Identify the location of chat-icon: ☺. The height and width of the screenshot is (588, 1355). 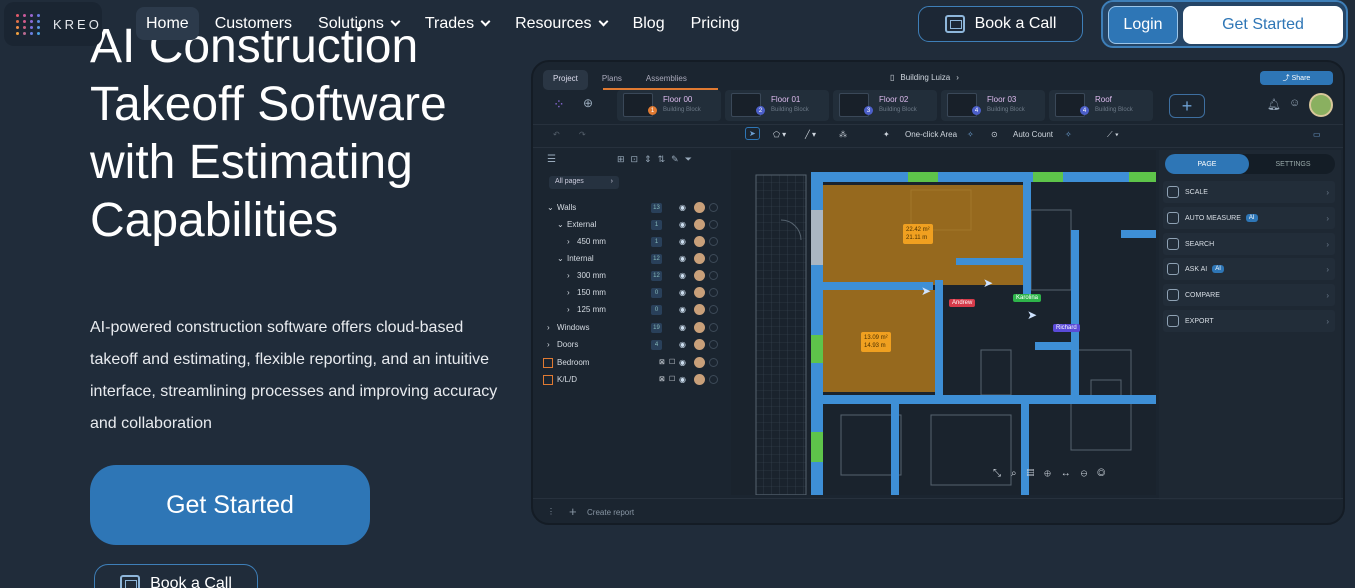
(1294, 103).